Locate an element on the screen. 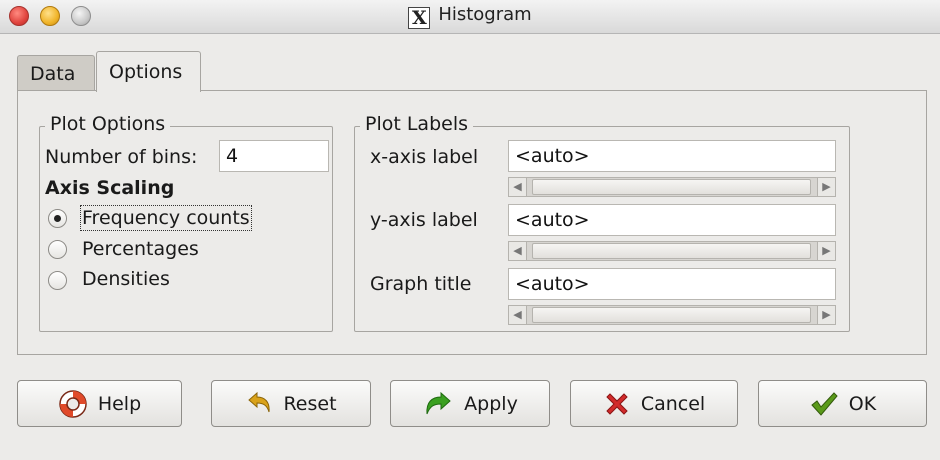  cancel-button: Cancel is located at coordinates (654, 403).